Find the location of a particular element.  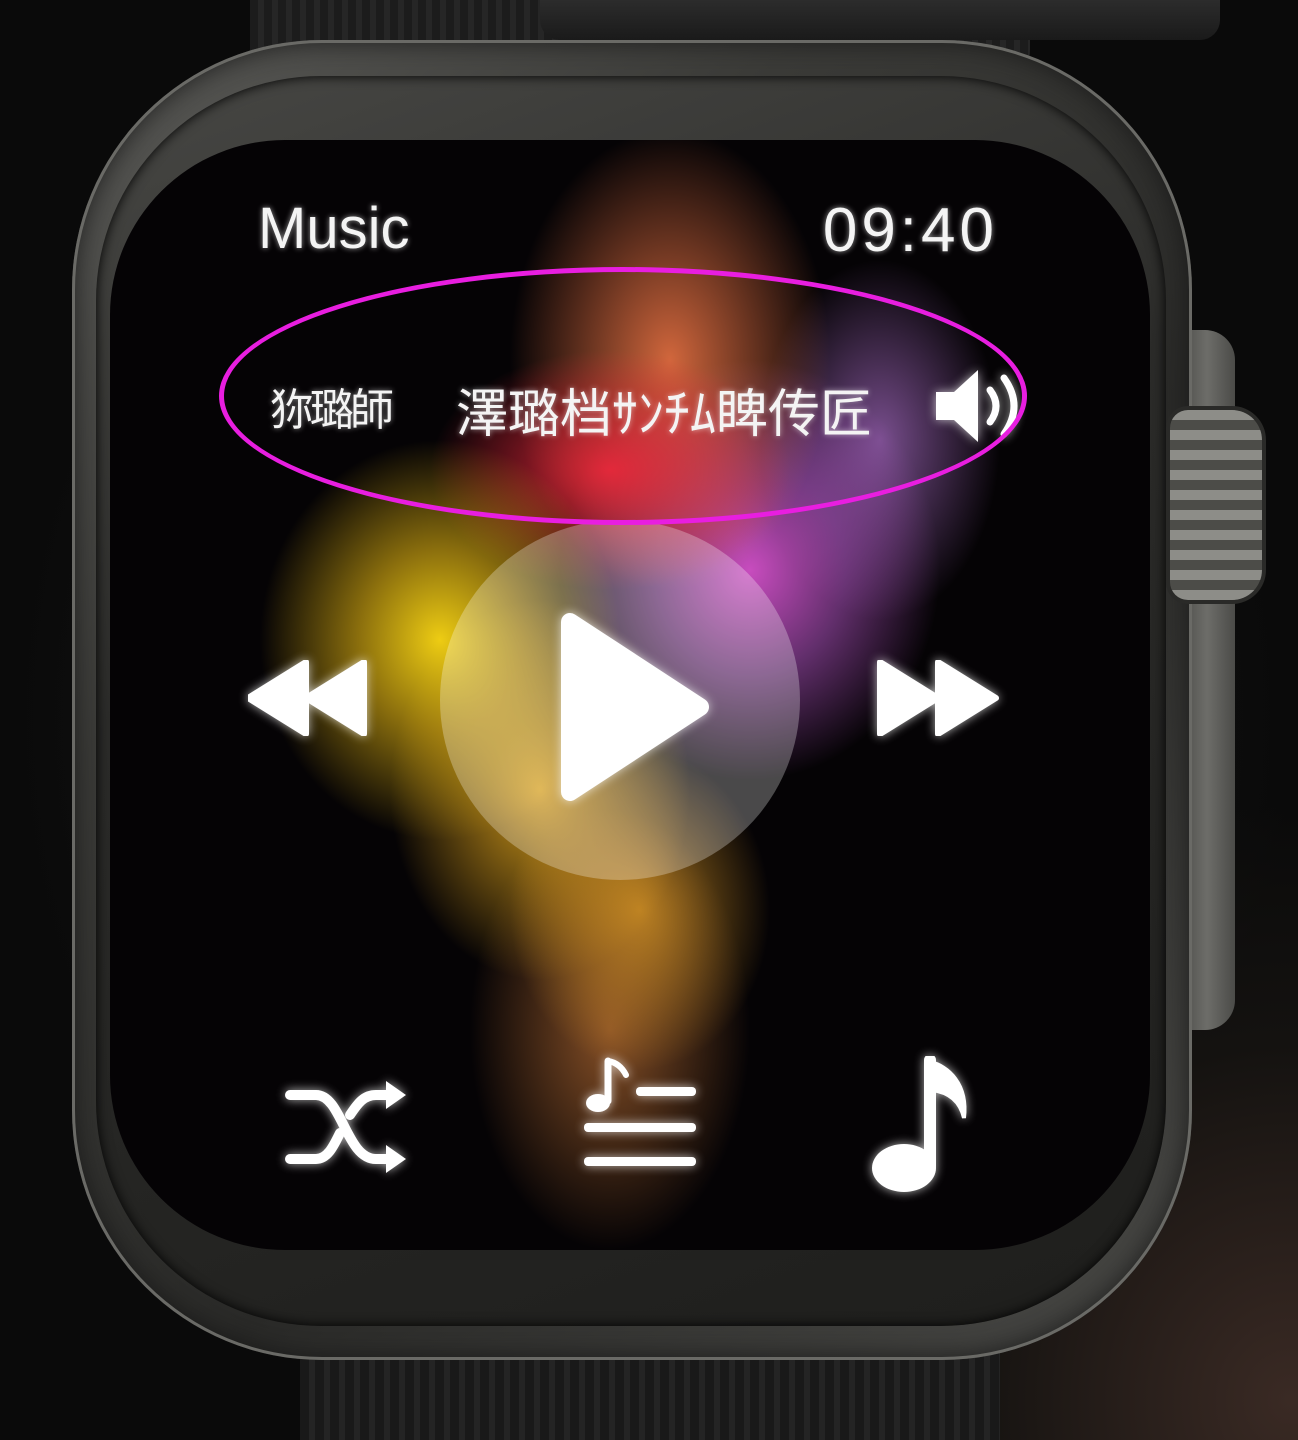

volume-button is located at coordinates (982, 406).